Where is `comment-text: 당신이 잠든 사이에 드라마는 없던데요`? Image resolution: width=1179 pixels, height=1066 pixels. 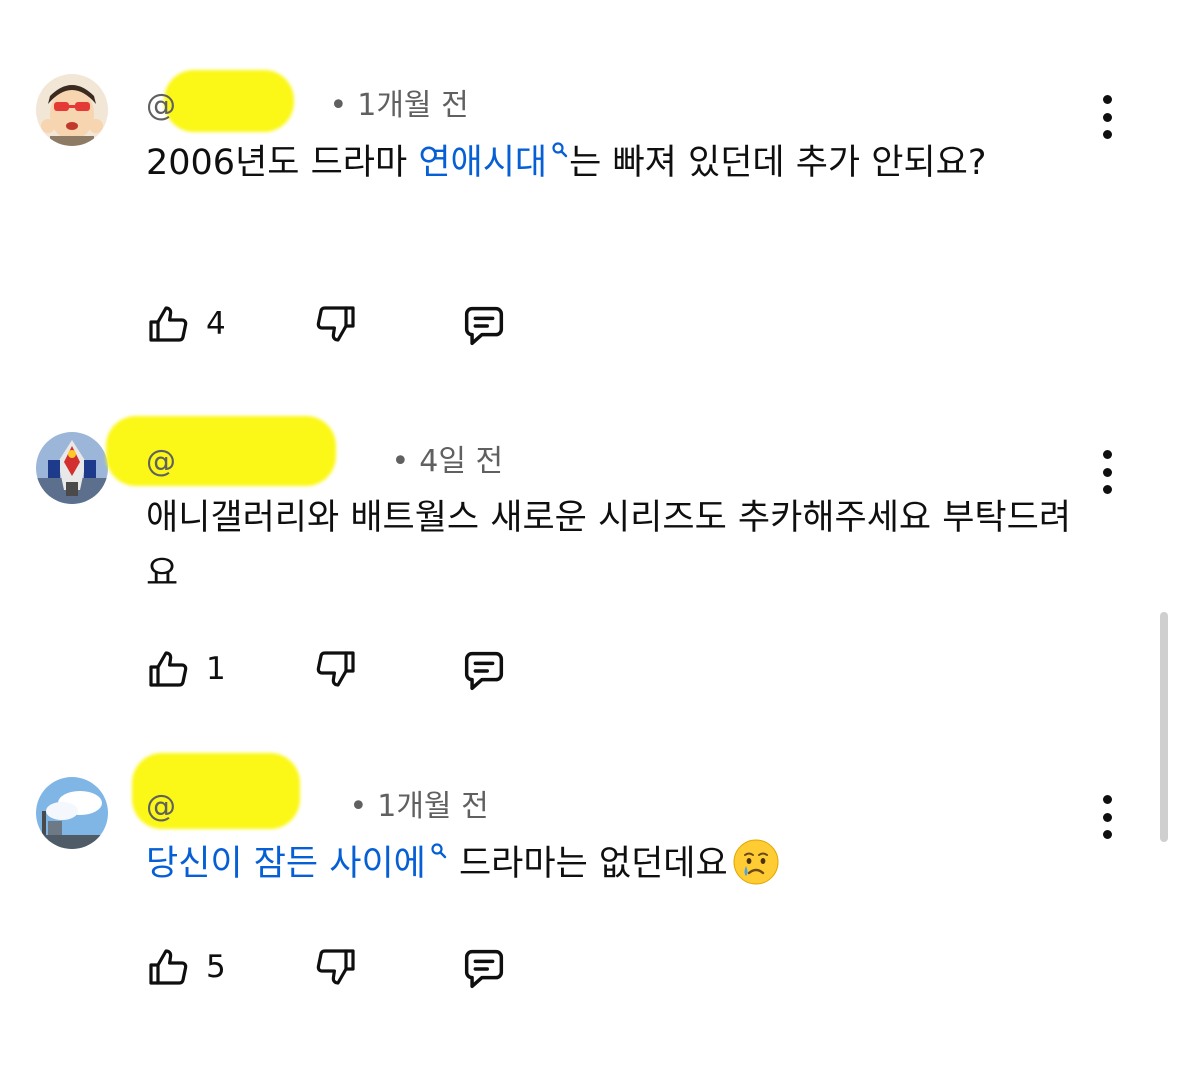
comment-text: 당신이 잠든 사이에 드라마는 없던데요 is located at coordinates (611, 864).